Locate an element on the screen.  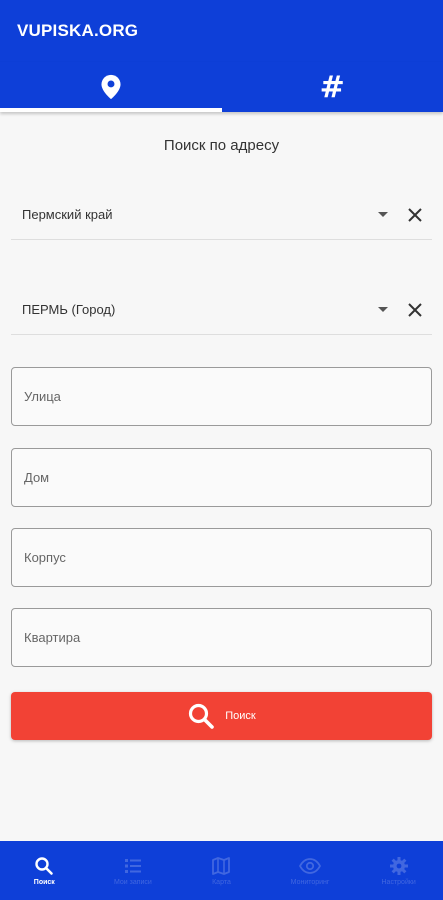
house-field is located at coordinates (221, 477).